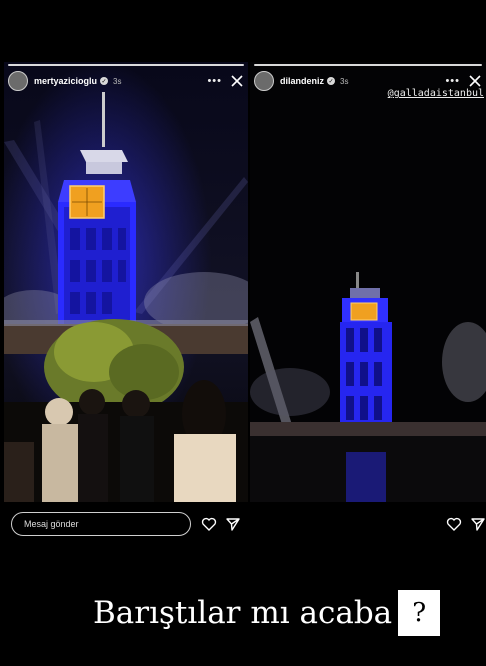 This screenshot has height=666, width=486. Describe the element at coordinates (302, 81) in the screenshot. I see `username: dilandeniz` at that location.